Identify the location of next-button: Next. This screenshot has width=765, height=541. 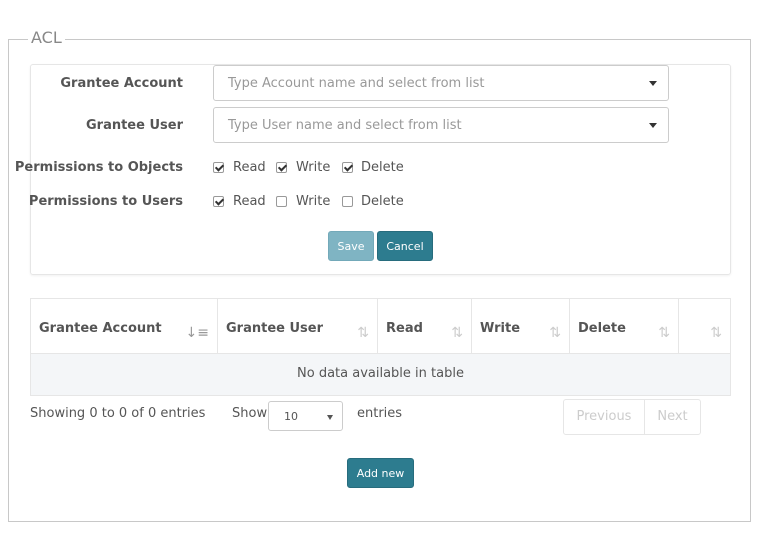
(672, 417).